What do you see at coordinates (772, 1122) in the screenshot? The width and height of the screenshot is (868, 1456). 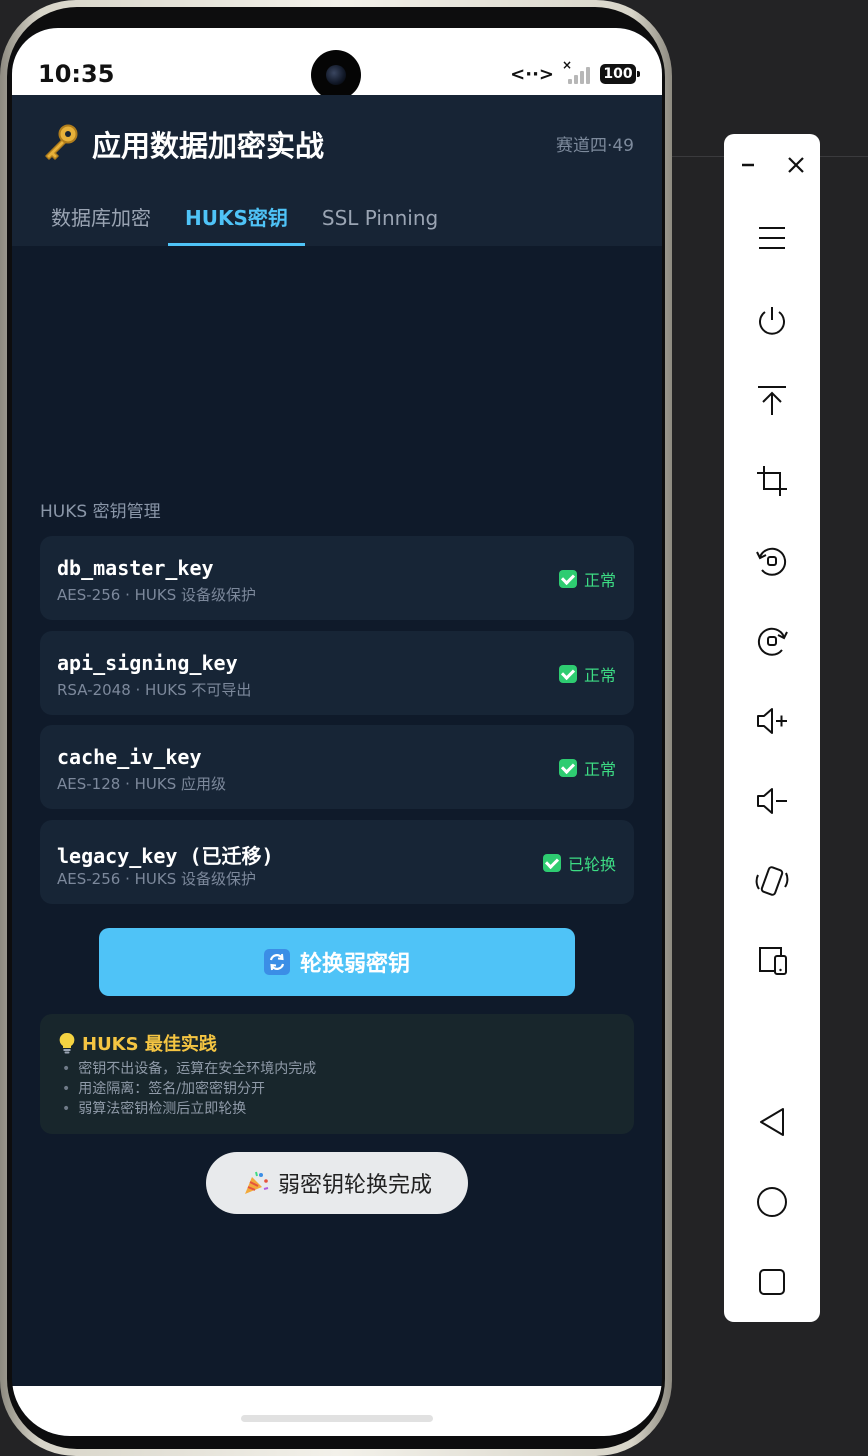 I see `back-icon` at bounding box center [772, 1122].